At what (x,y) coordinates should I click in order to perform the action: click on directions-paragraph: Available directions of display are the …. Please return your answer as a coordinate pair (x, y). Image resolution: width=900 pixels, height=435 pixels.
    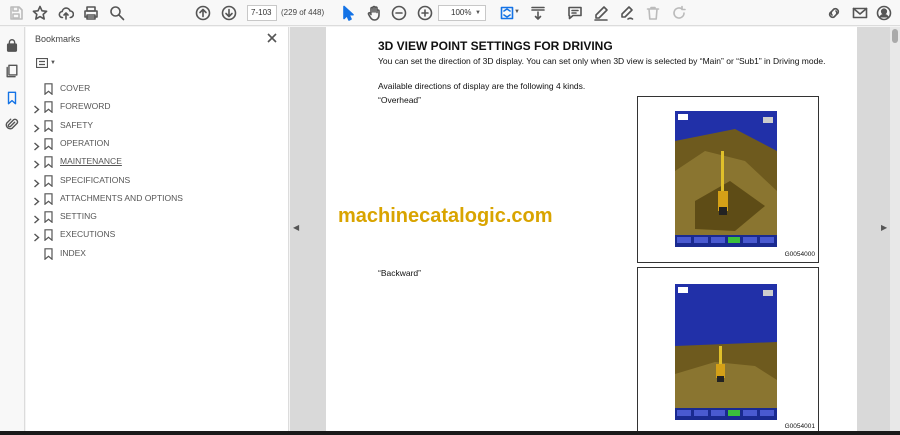
    Looking at the image, I should click on (482, 86).